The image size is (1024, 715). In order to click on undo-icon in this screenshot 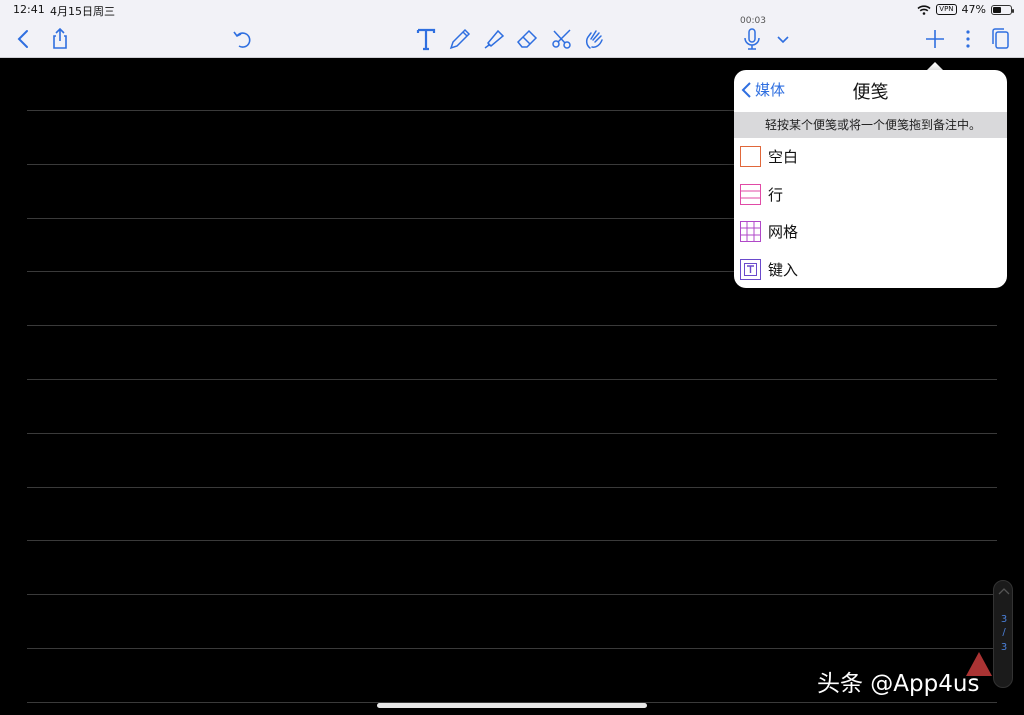, I will do `click(242, 39)`.